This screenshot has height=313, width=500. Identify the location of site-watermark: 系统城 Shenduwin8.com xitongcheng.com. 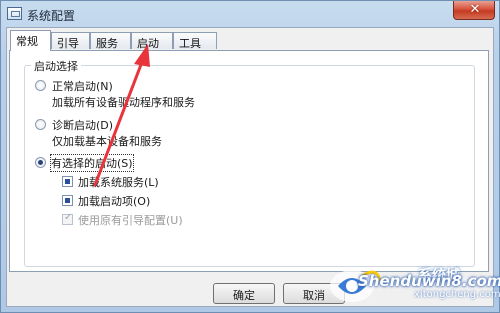
(411, 290).